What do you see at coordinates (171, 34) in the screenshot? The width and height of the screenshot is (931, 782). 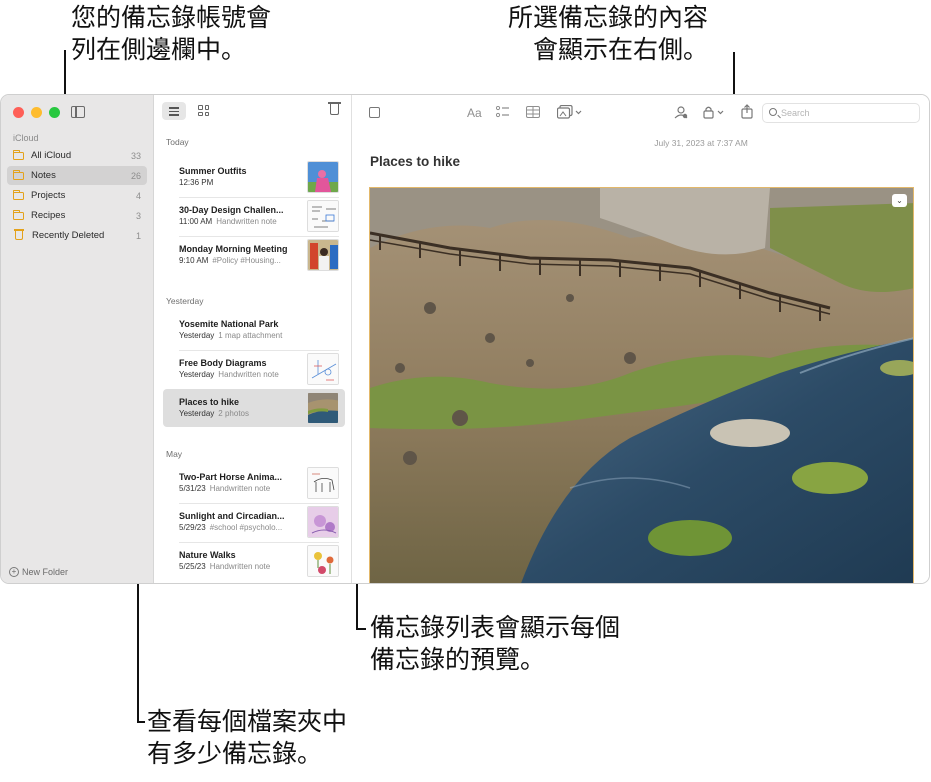 I see `callout-accounts: 您的備忘錄帳號會 列在側邊欄中。` at bounding box center [171, 34].